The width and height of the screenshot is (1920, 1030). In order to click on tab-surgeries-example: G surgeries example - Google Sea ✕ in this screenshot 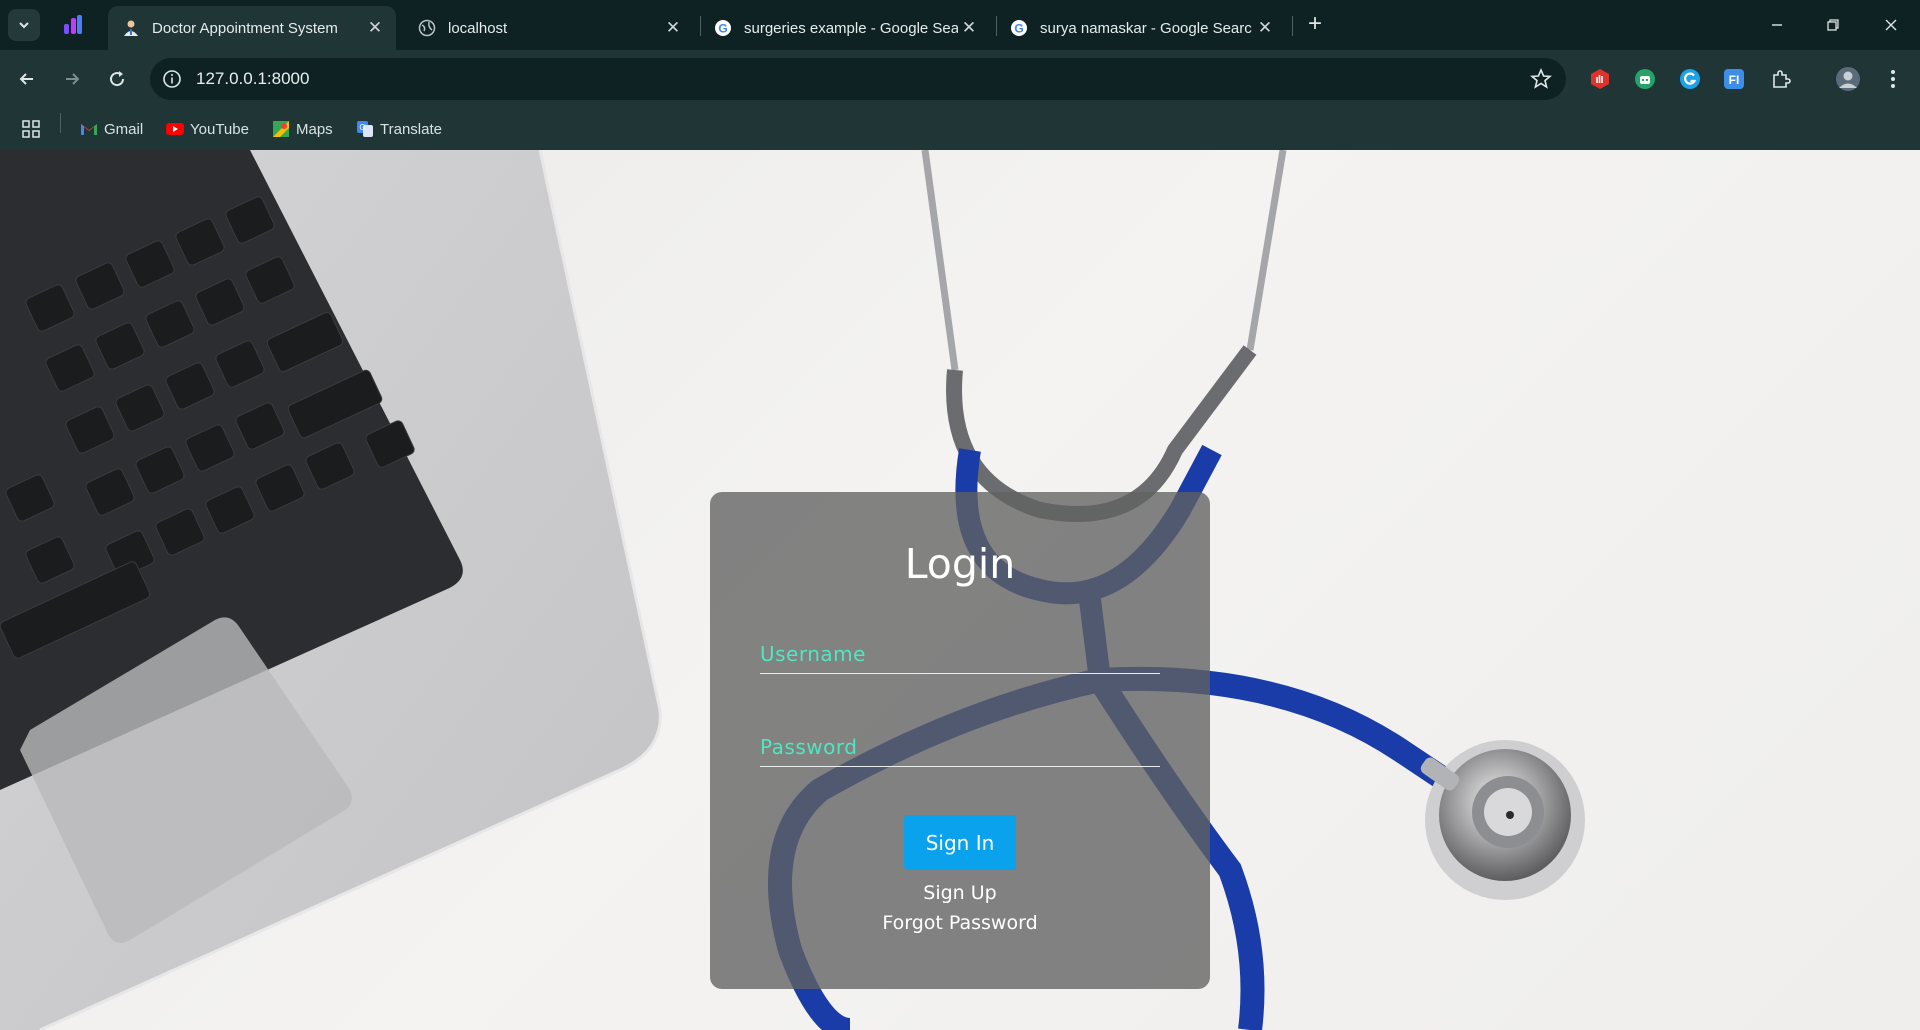, I will do `click(845, 28)`.